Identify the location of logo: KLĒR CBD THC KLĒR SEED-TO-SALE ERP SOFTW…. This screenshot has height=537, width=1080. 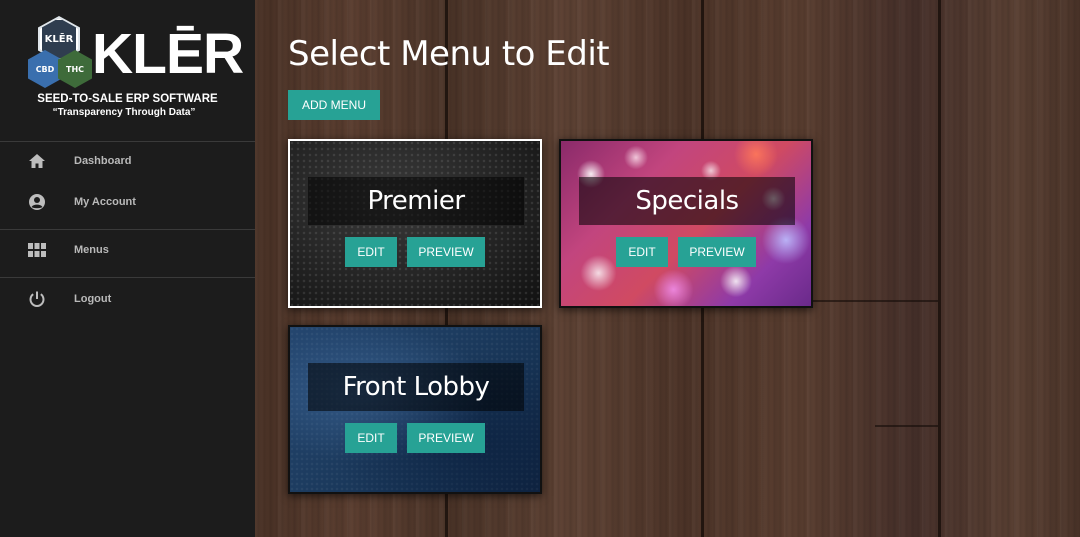
(127, 70).